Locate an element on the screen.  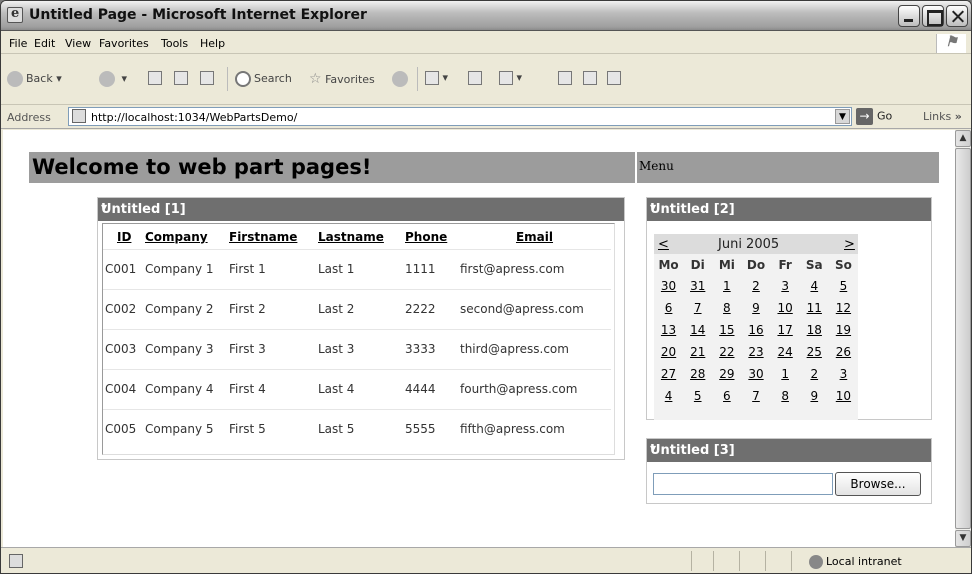
print-button is located at coordinates (475, 78).